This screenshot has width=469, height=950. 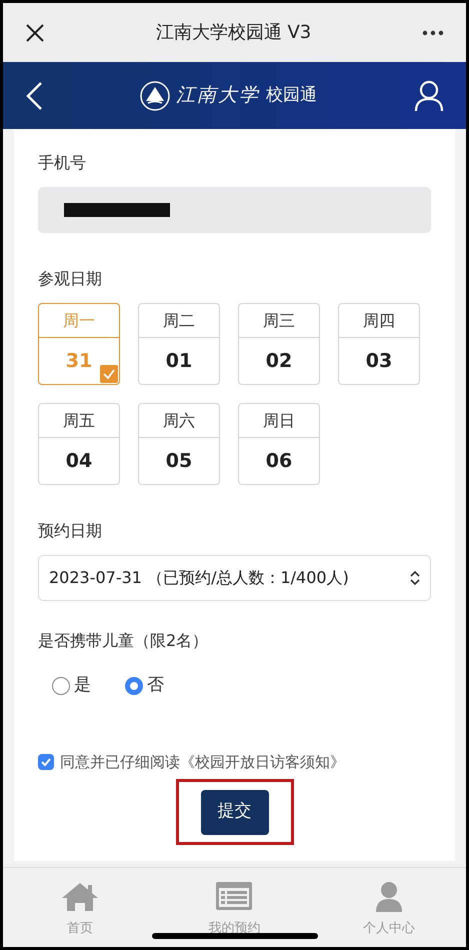 I want to click on date-tile: 周四 03, so click(x=379, y=344).